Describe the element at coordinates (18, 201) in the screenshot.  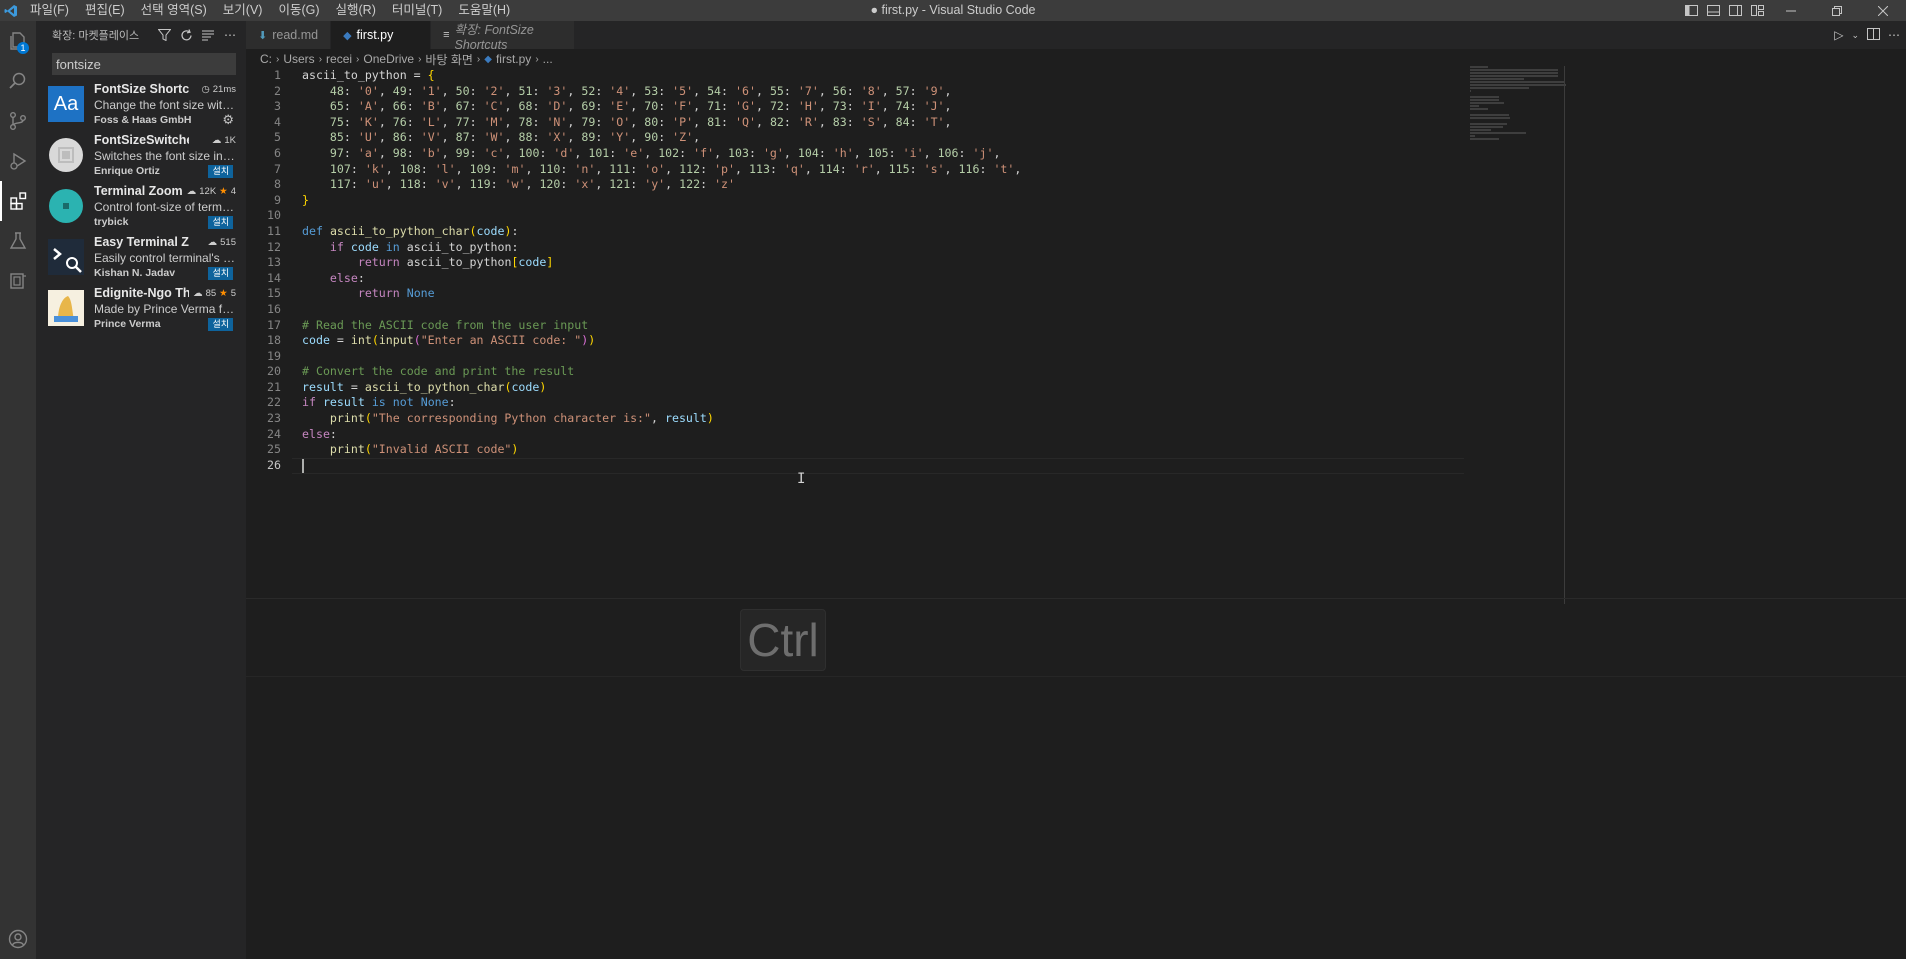
I see `extensions-icon` at that location.